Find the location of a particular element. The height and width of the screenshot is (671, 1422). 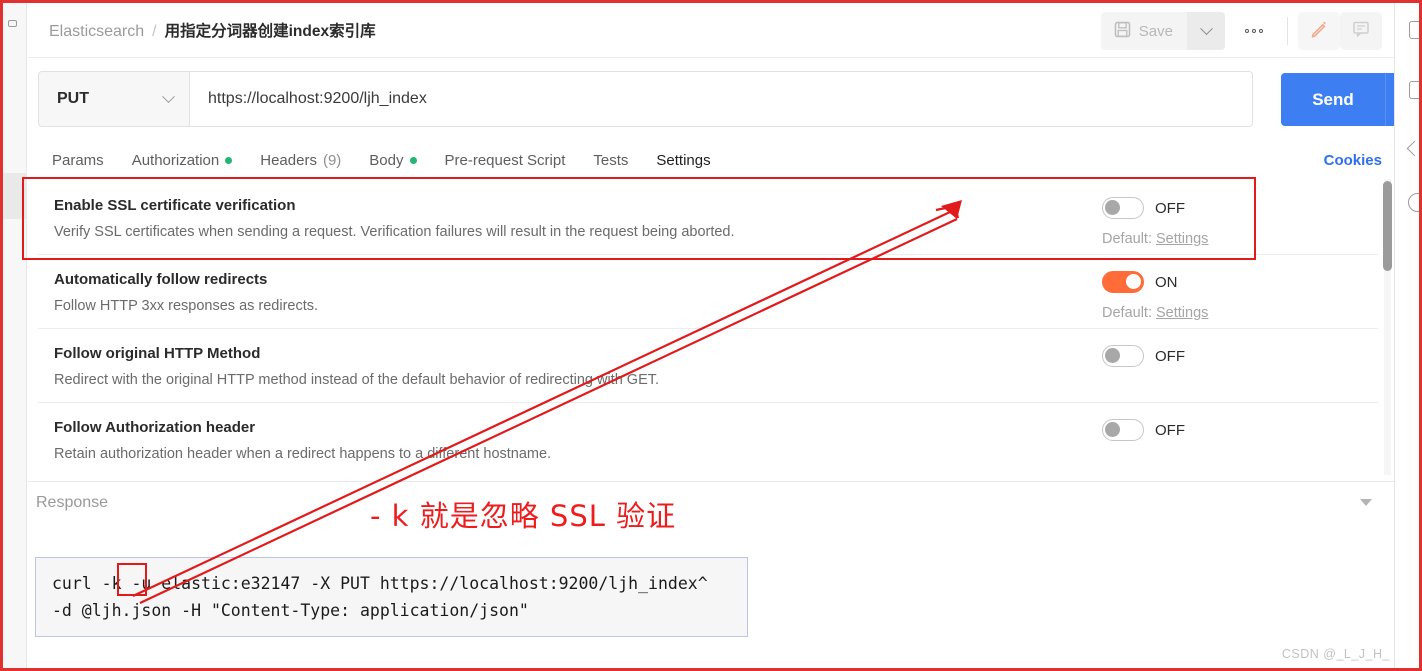

follow-redirects-toggle is located at coordinates (1123, 282).